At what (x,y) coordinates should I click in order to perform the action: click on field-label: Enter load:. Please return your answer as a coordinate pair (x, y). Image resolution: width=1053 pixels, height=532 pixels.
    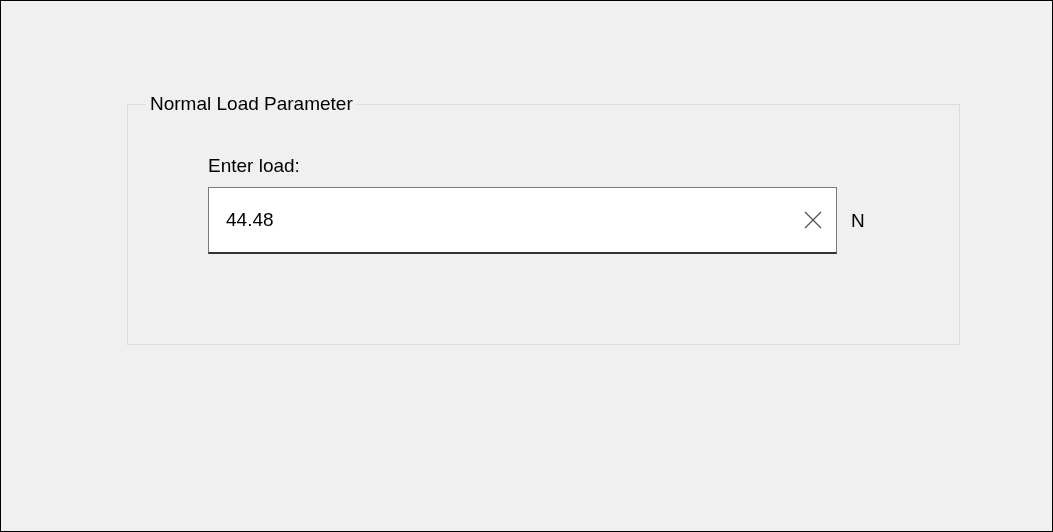
    Looking at the image, I should click on (254, 166).